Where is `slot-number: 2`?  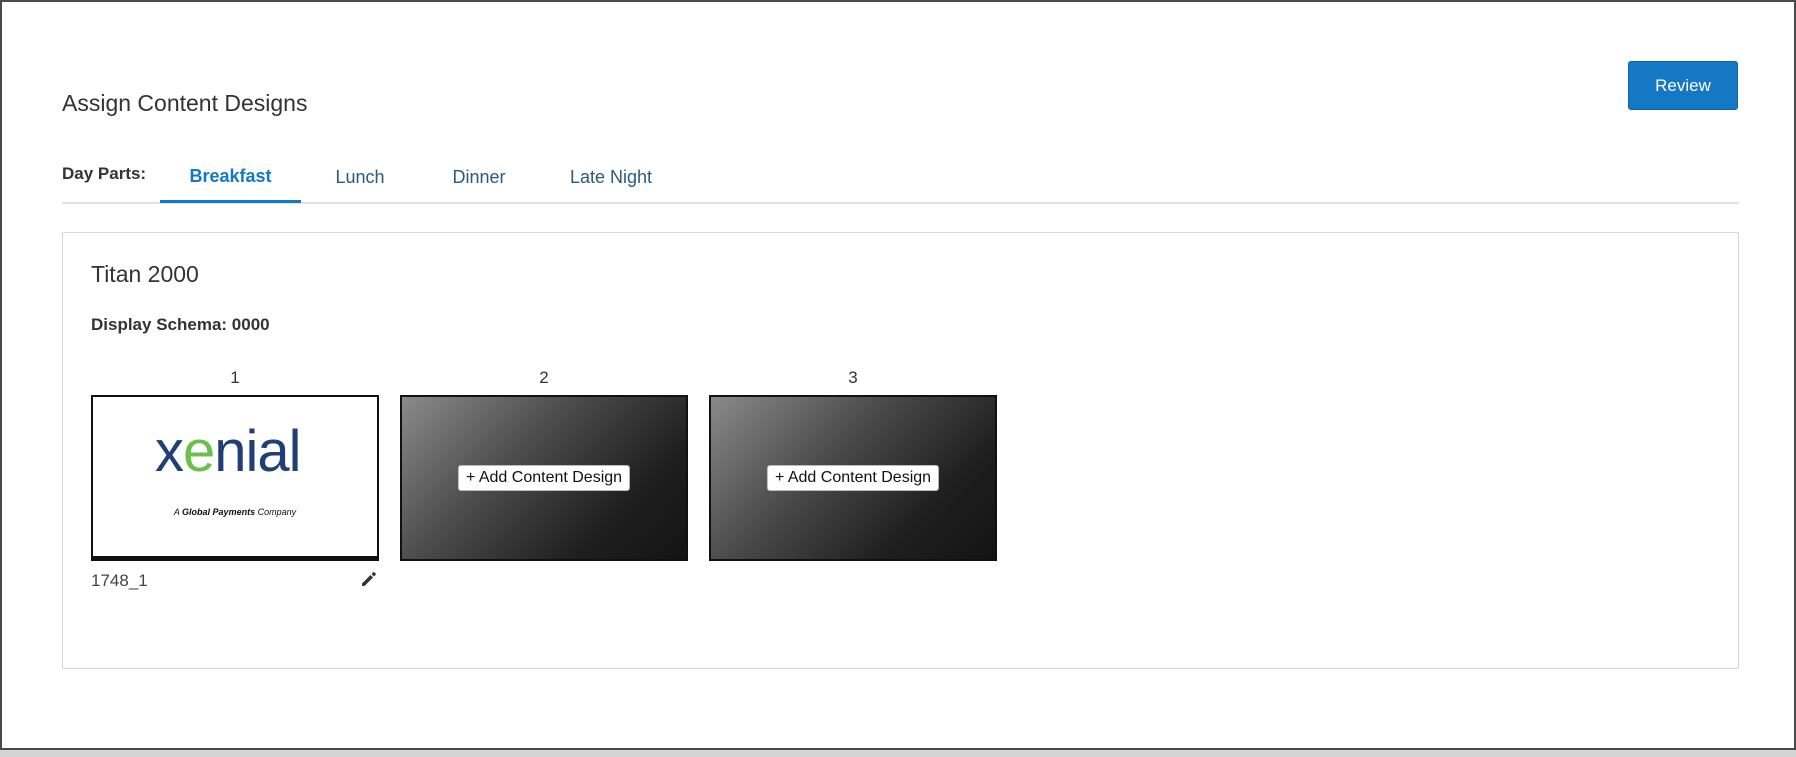
slot-number: 2 is located at coordinates (544, 377).